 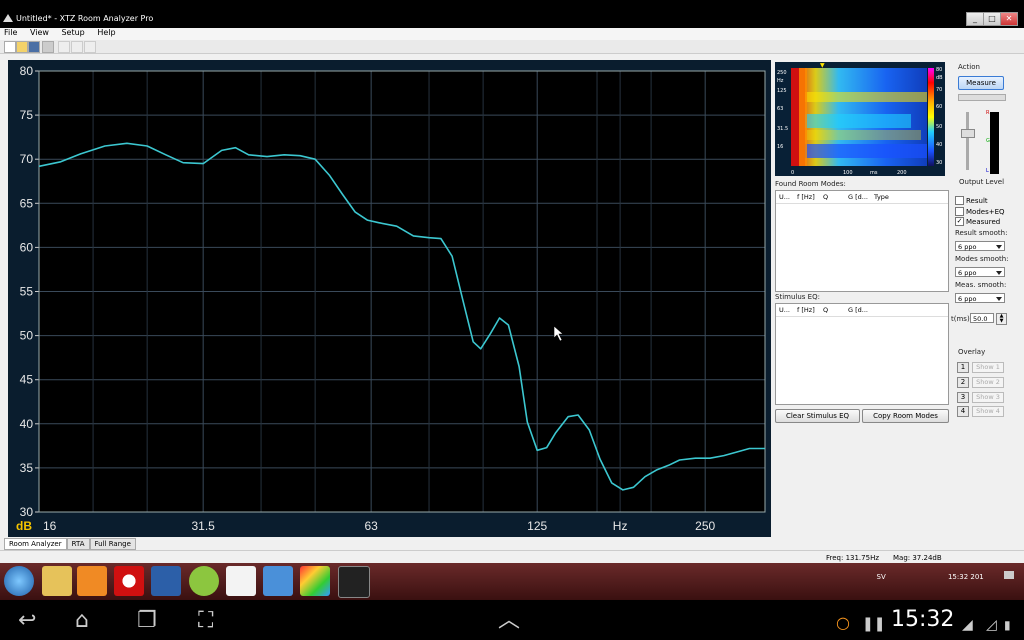 What do you see at coordinates (129, 581) in the screenshot?
I see `opera-icon` at bounding box center [129, 581].